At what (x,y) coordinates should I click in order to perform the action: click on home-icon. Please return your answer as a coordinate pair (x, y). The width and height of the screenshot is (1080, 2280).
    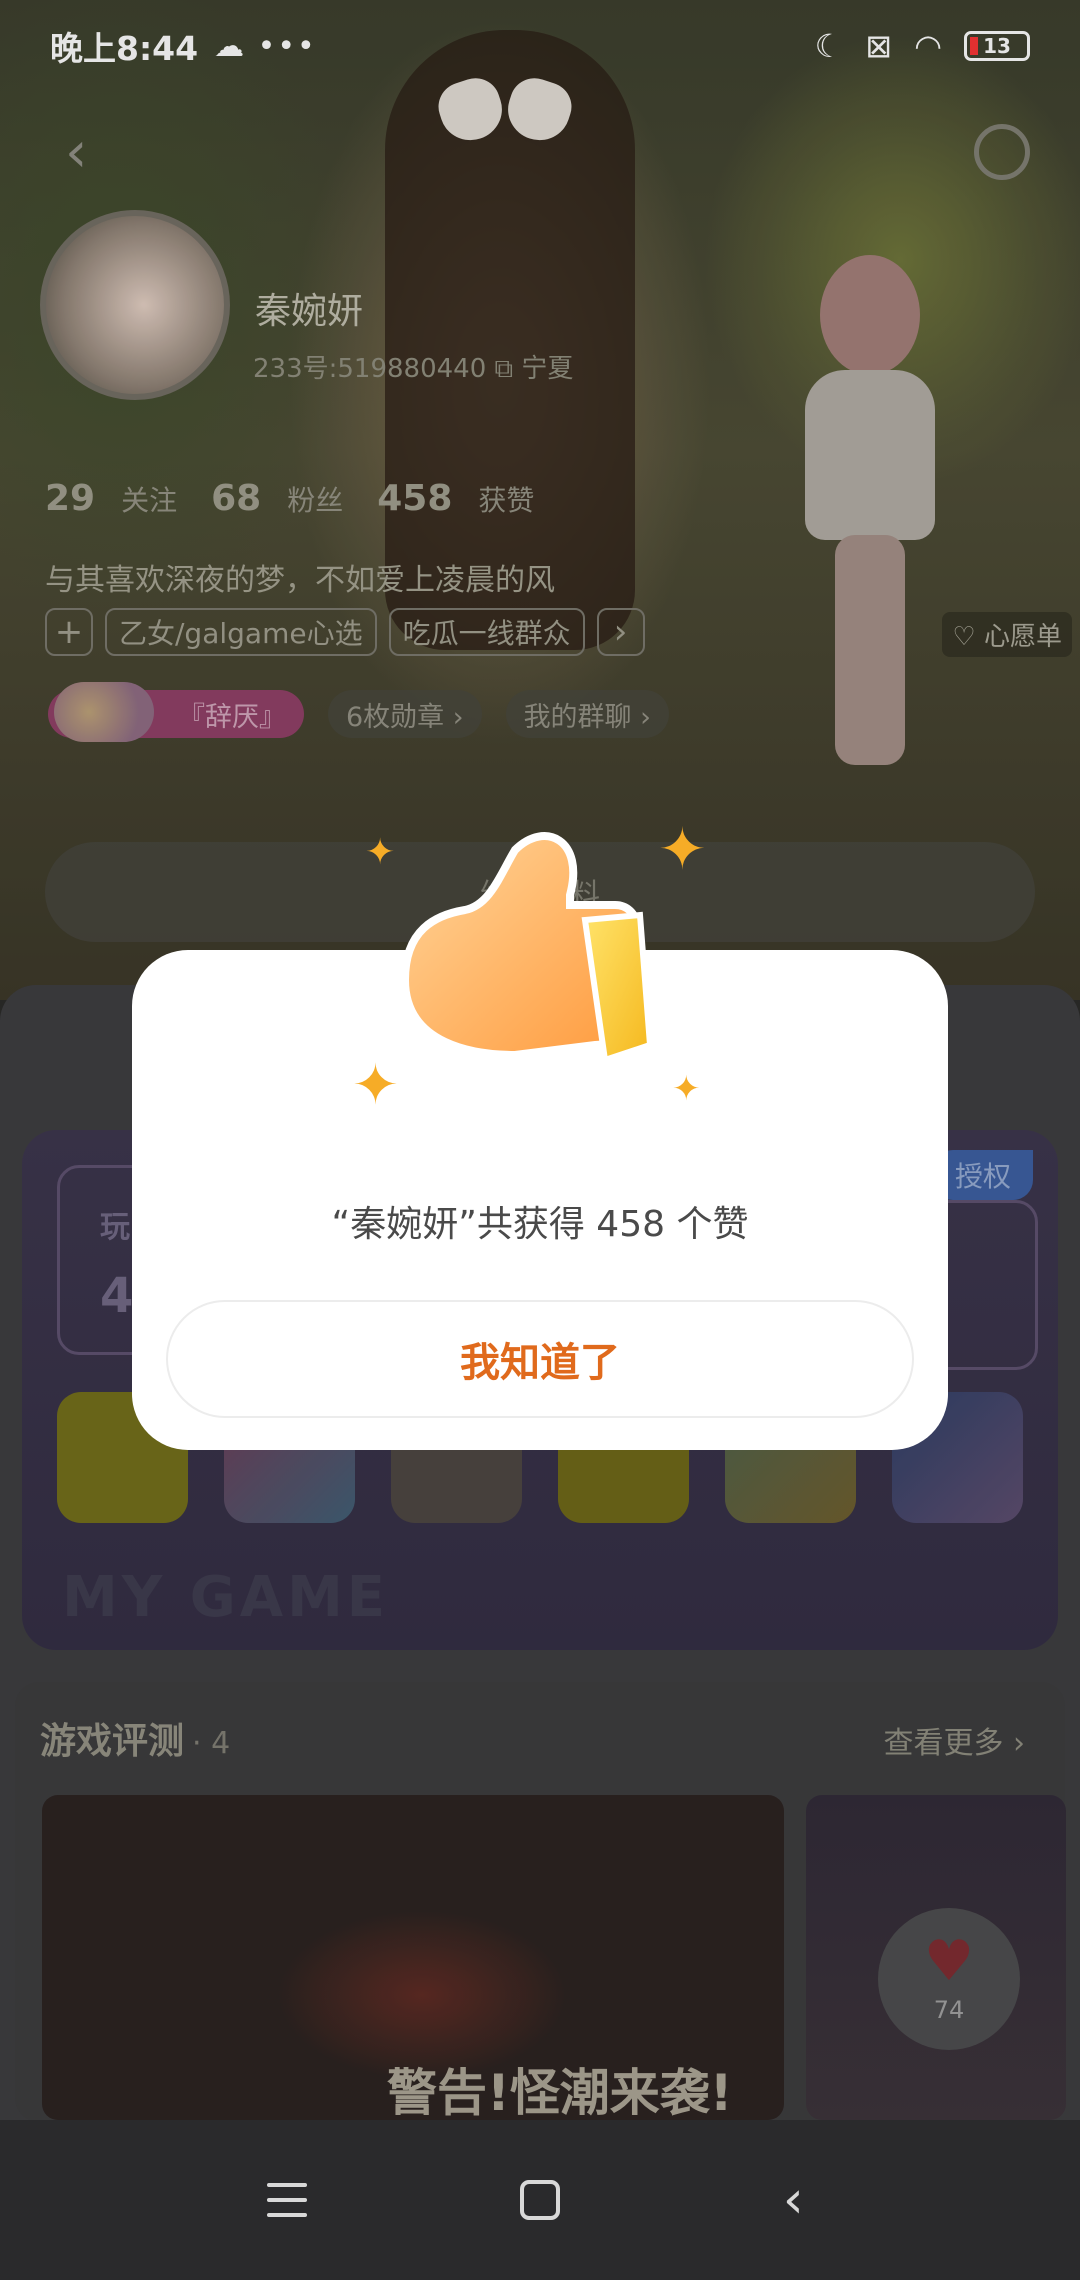
    Looking at the image, I should click on (540, 2200).